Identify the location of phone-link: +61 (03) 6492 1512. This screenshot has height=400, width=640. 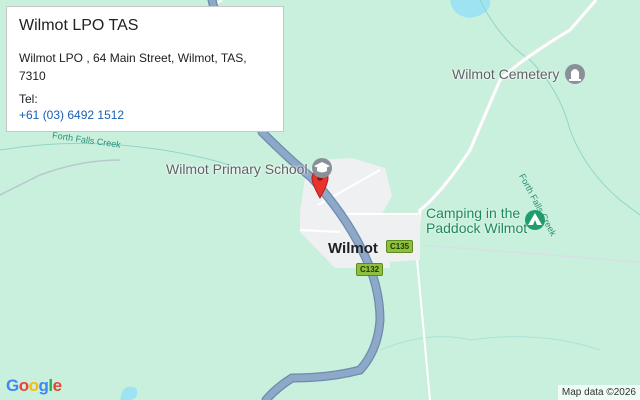
(145, 115).